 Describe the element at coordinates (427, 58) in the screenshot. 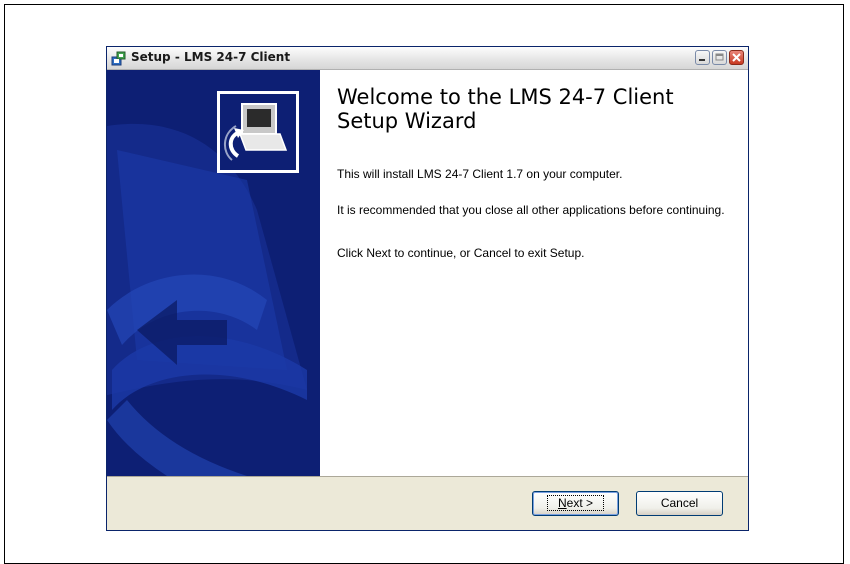

I see `title-bar: Setup - LMS 24-7 Client` at that location.